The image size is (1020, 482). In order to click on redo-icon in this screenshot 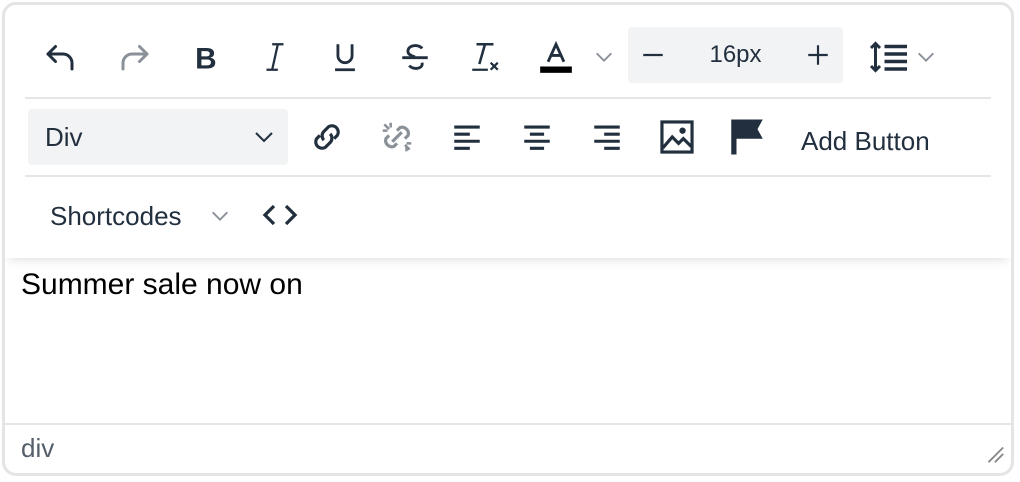, I will do `click(135, 58)`.